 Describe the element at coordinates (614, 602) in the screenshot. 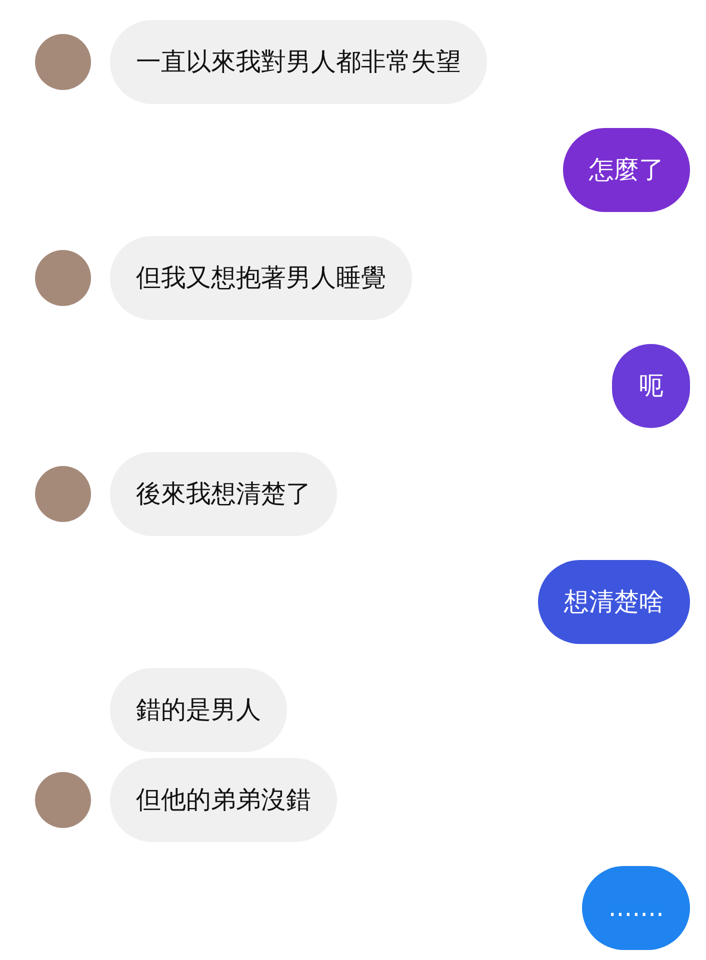

I see `message-bubble: 想清楚啥` at that location.